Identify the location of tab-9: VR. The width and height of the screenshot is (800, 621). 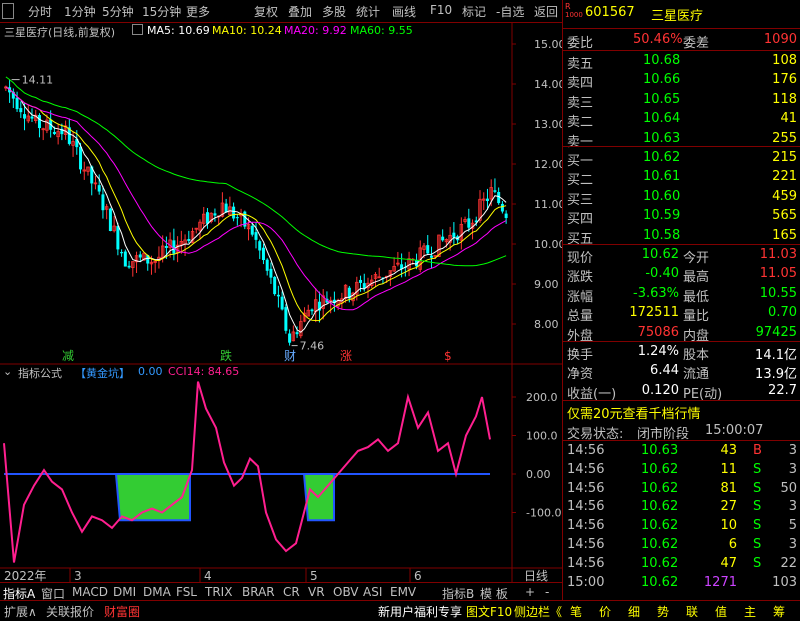
(316, 592).